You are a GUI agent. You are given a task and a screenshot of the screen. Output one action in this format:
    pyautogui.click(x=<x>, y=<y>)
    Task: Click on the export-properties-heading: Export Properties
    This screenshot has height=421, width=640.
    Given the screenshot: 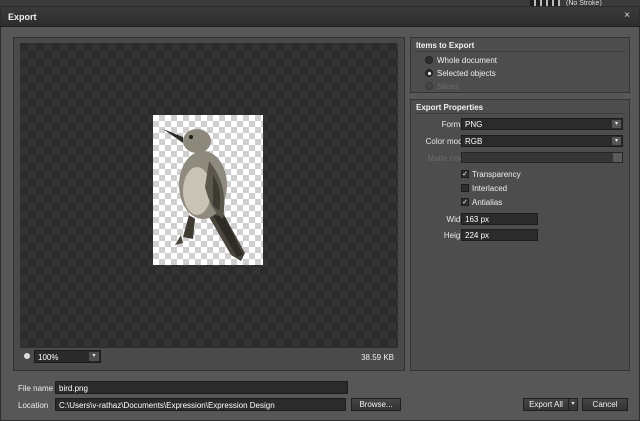 What is the action you would take?
    pyautogui.click(x=450, y=107)
    